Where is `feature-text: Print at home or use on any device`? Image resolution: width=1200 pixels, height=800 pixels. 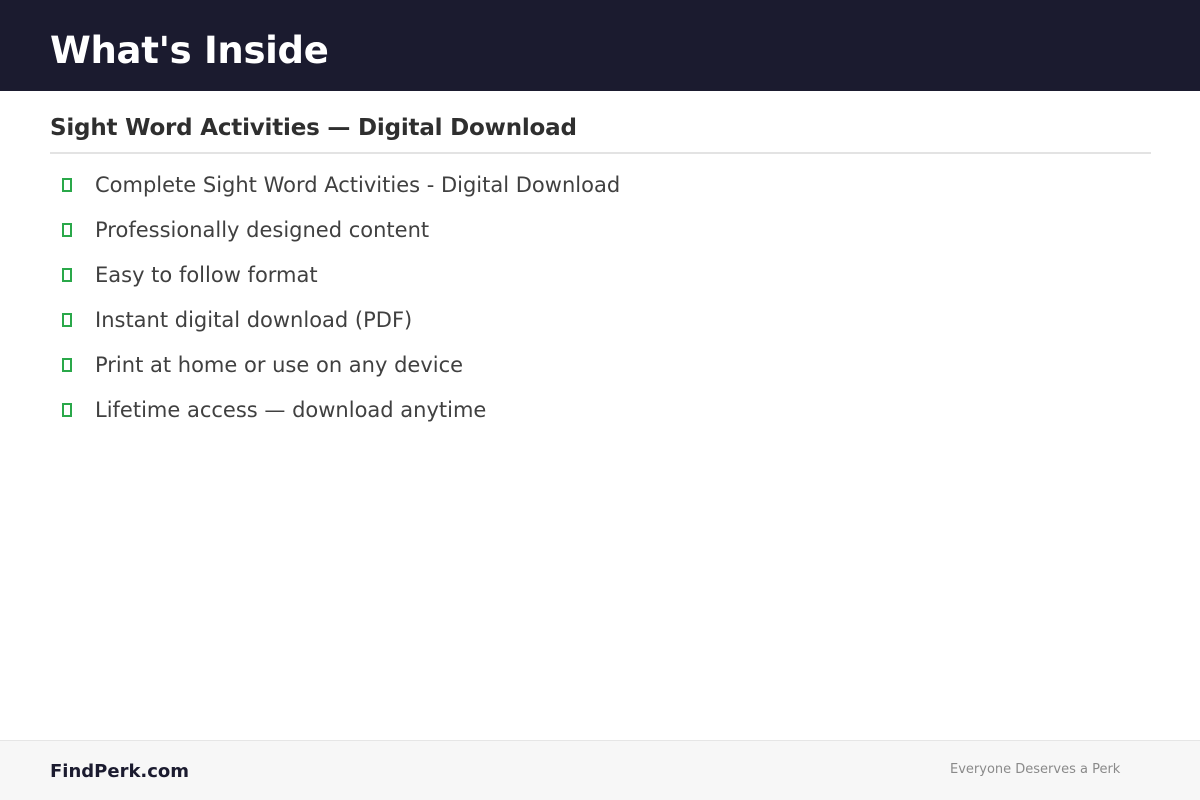 feature-text: Print at home or use on any device is located at coordinates (279, 365).